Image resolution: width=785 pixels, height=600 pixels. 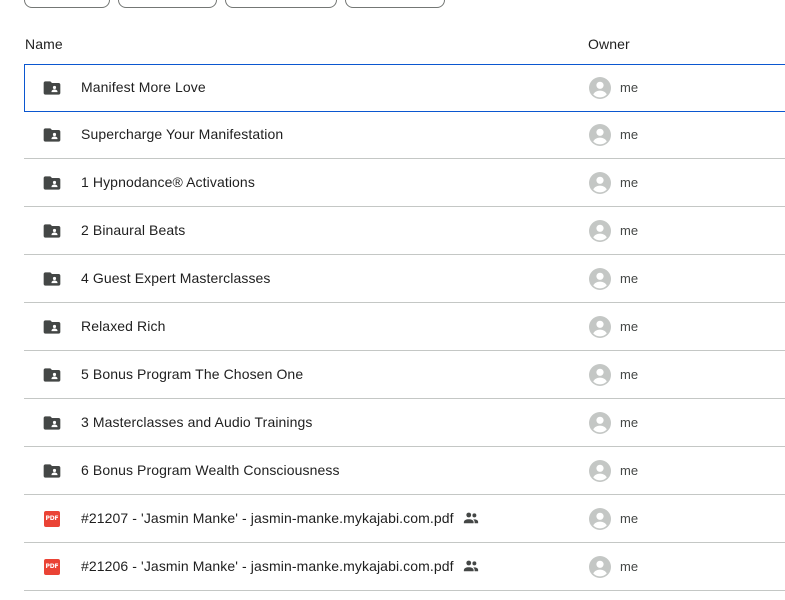 I want to click on file-row: 4 Guest Expert Masterclasses me, so click(x=404, y=279).